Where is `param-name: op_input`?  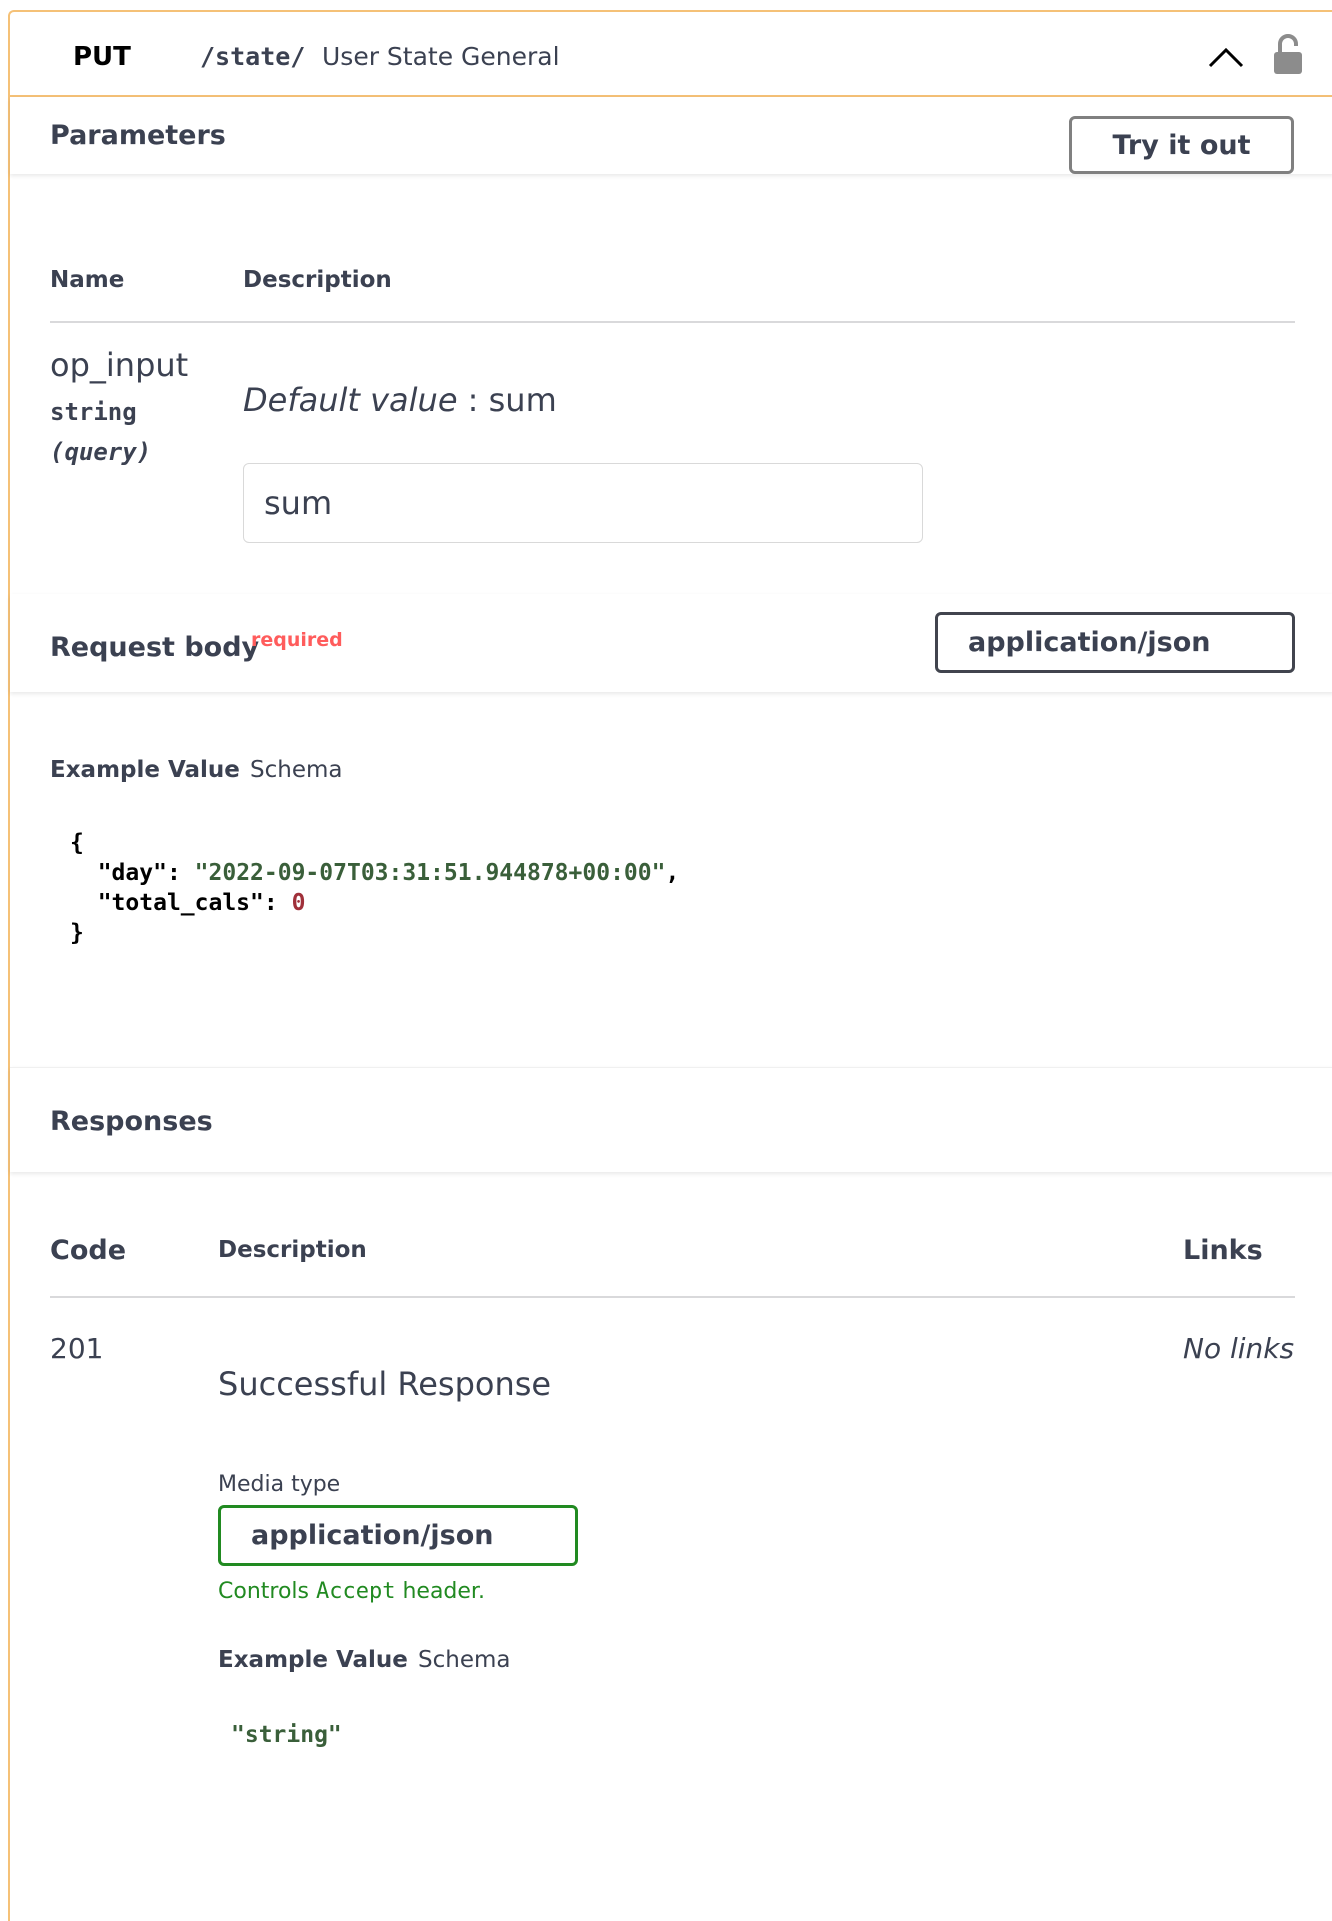 param-name: op_input is located at coordinates (119, 365).